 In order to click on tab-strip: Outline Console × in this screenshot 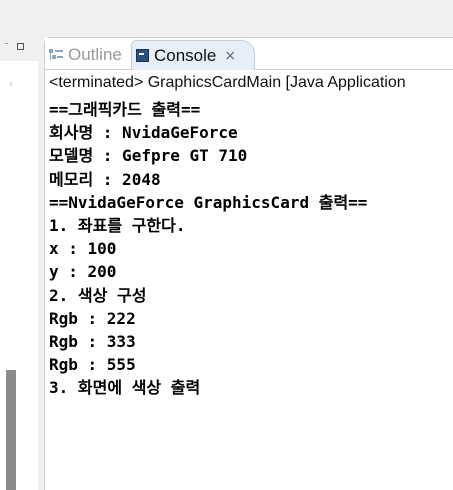, I will do `click(249, 54)`.